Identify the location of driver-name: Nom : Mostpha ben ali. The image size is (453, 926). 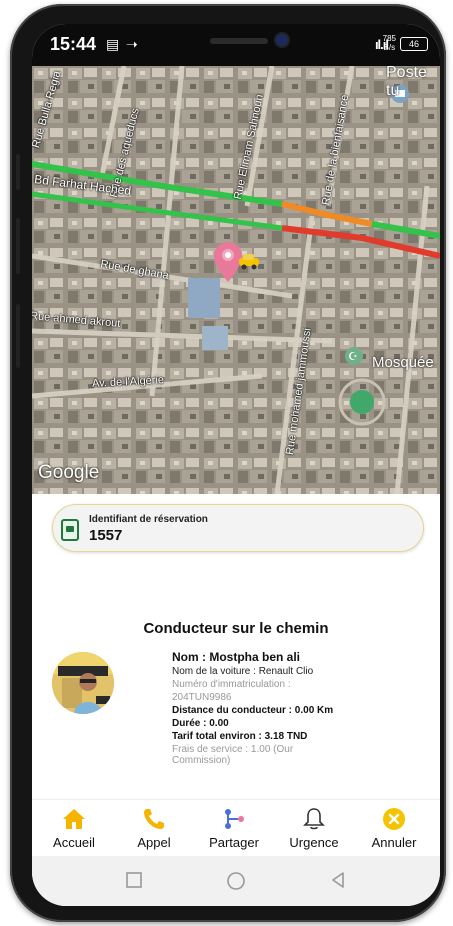
(236, 657).